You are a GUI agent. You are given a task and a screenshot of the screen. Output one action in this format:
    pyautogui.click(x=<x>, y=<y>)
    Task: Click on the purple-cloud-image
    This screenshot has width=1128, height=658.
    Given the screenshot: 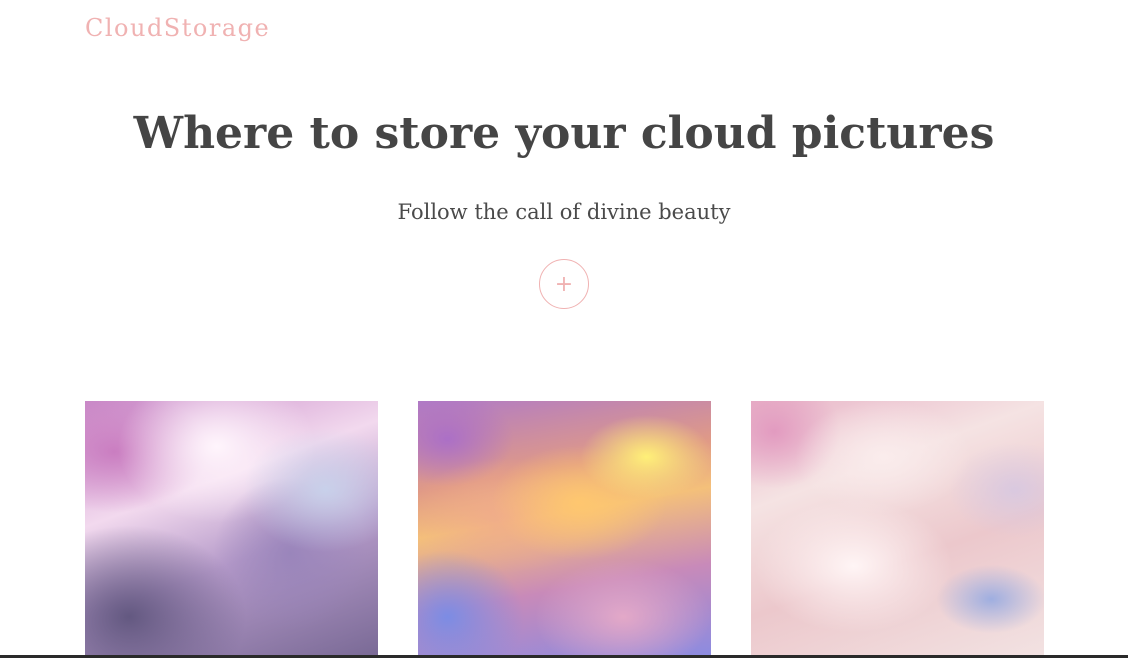 What is the action you would take?
    pyautogui.click(x=231, y=528)
    